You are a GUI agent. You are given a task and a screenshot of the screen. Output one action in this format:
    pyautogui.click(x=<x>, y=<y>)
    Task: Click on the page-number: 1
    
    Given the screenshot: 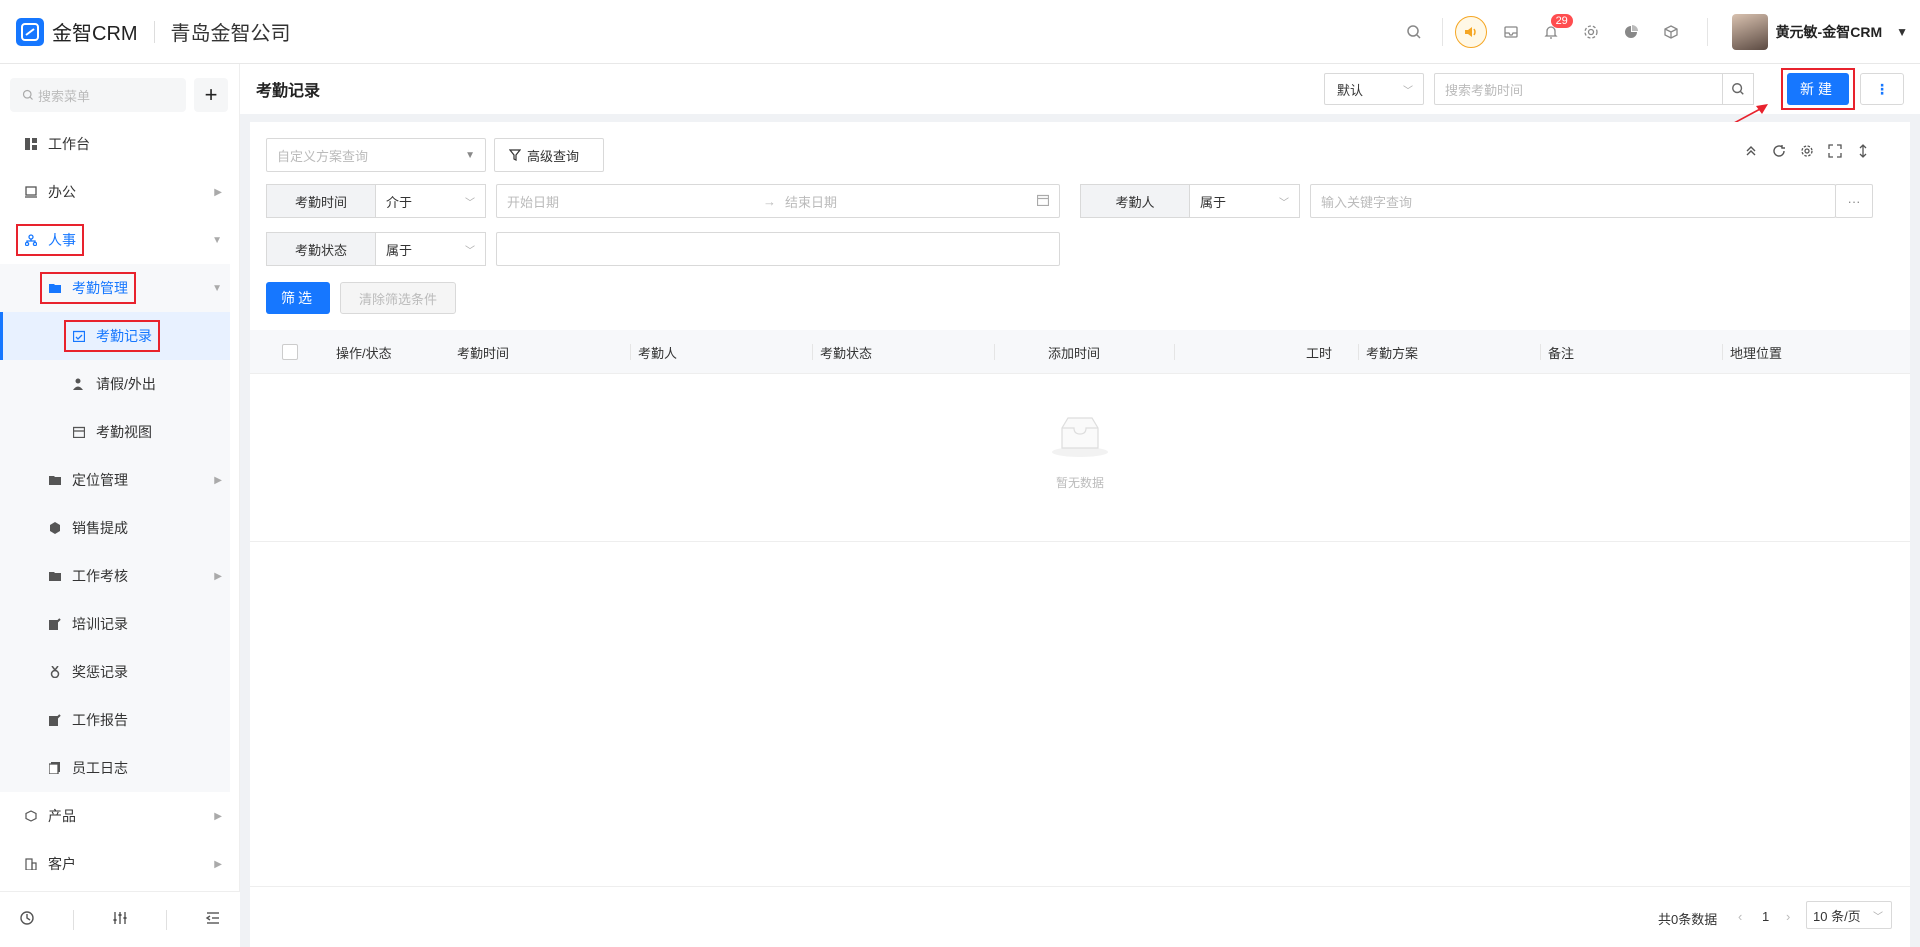 What is the action you would take?
    pyautogui.click(x=1765, y=916)
    